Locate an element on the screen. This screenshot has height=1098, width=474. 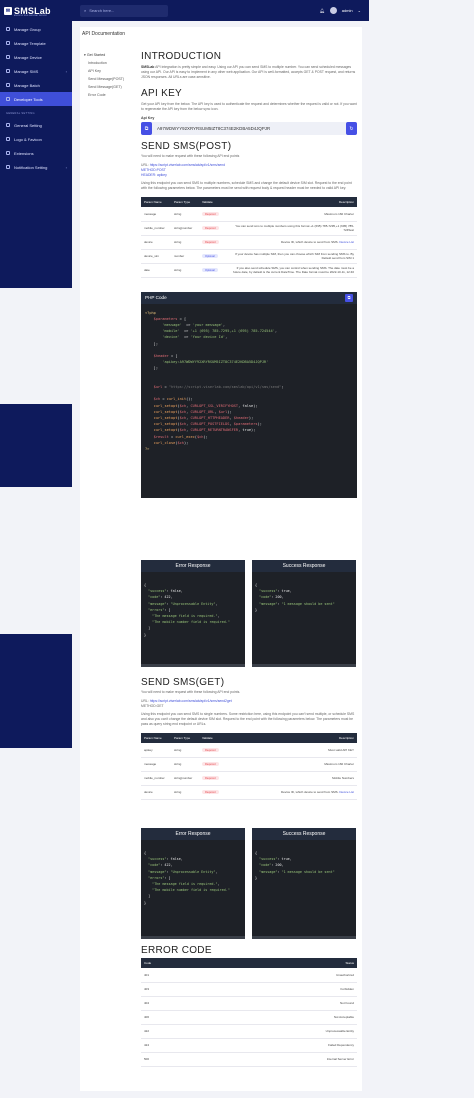
image-icon is located at coordinates (8, 139).